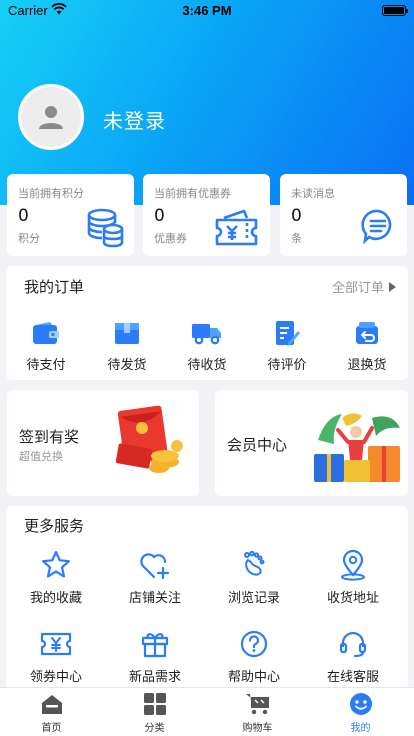  Describe the element at coordinates (155, 644) in the screenshot. I see `gift-box-icon` at that location.